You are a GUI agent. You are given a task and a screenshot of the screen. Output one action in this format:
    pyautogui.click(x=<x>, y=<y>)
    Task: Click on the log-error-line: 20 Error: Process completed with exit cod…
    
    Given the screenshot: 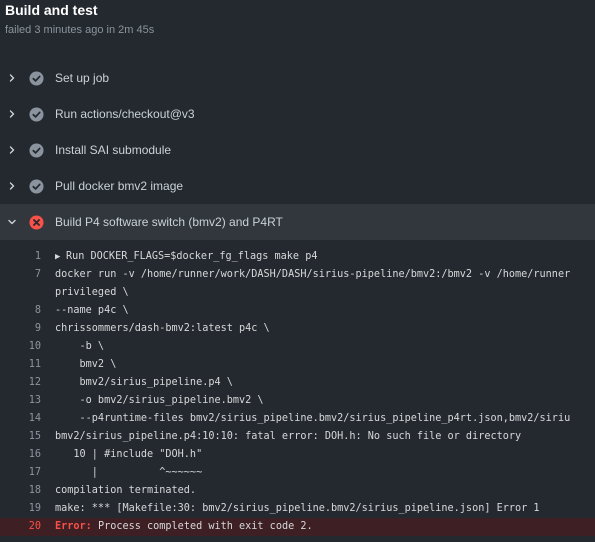 What is the action you would take?
    pyautogui.click(x=297, y=527)
    